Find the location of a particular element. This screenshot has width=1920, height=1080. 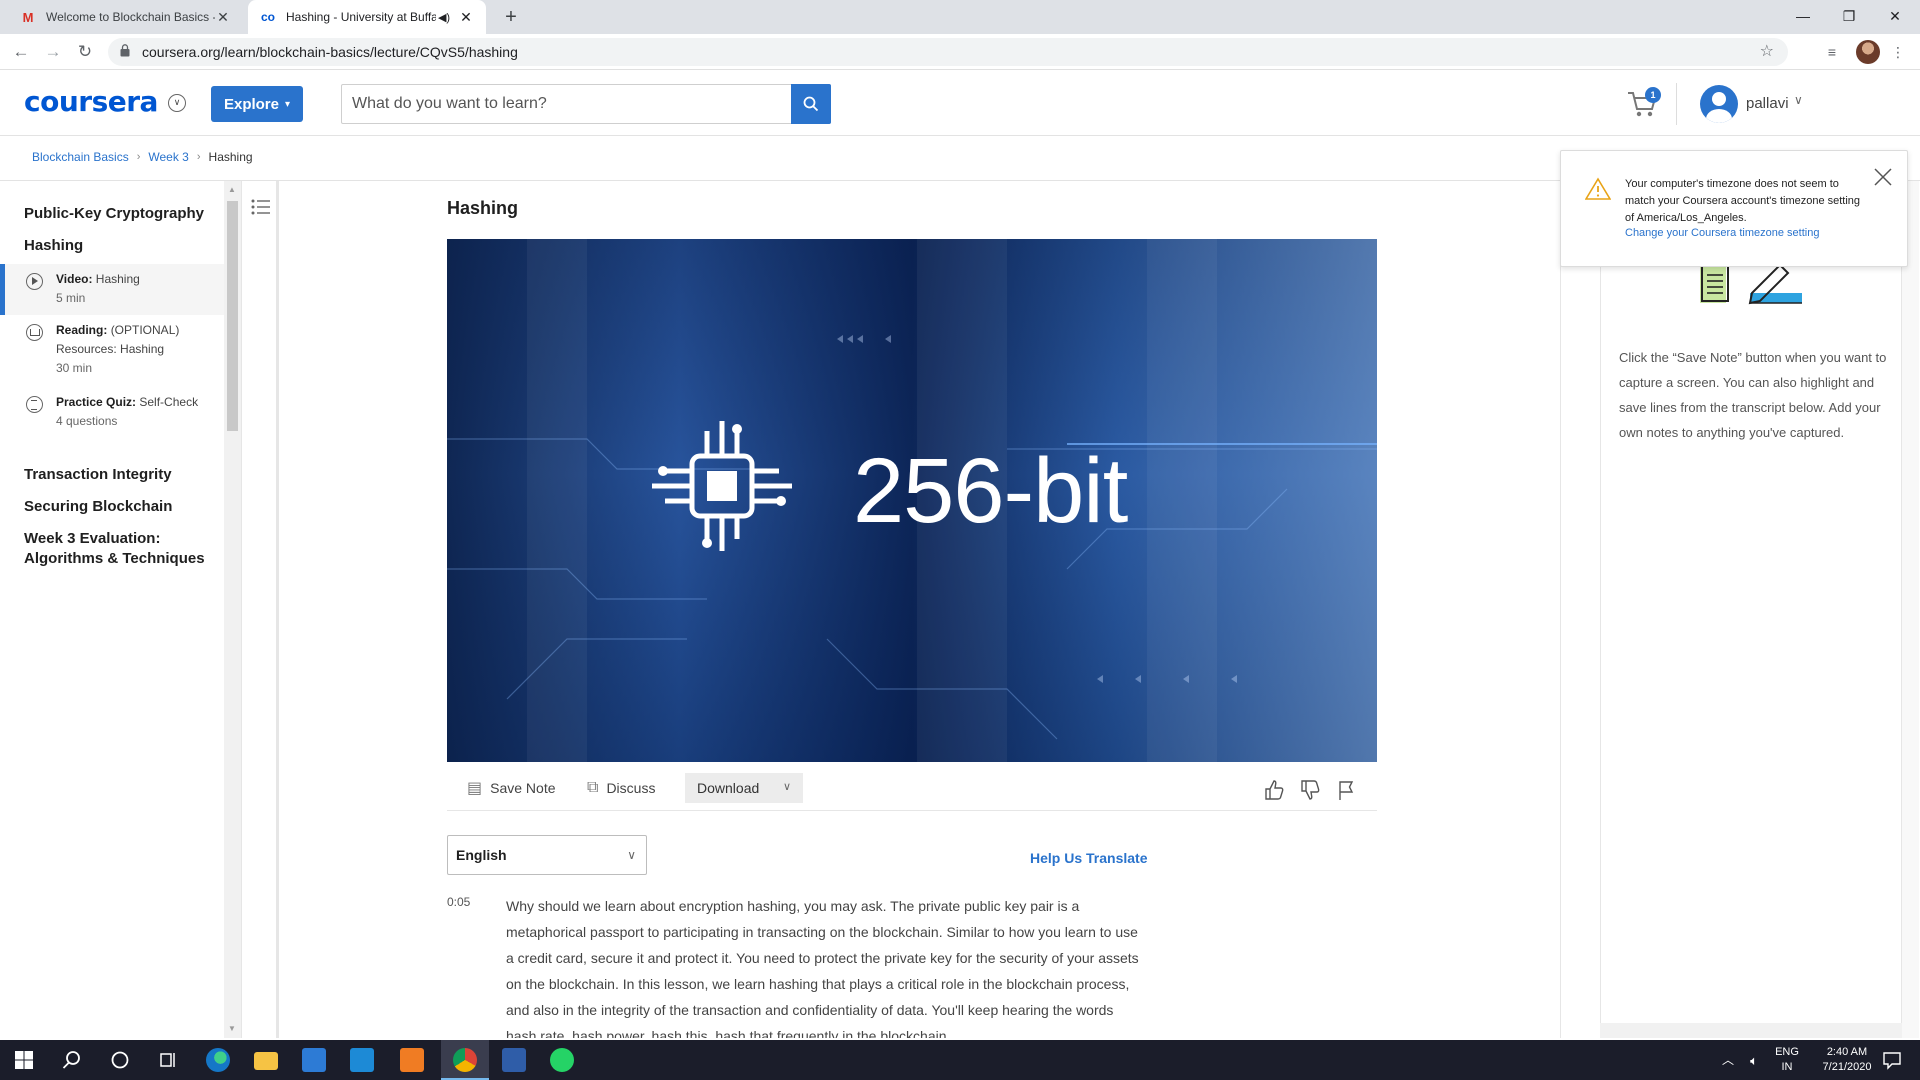

transcript-timestamp: 0:05 is located at coordinates (458, 902).